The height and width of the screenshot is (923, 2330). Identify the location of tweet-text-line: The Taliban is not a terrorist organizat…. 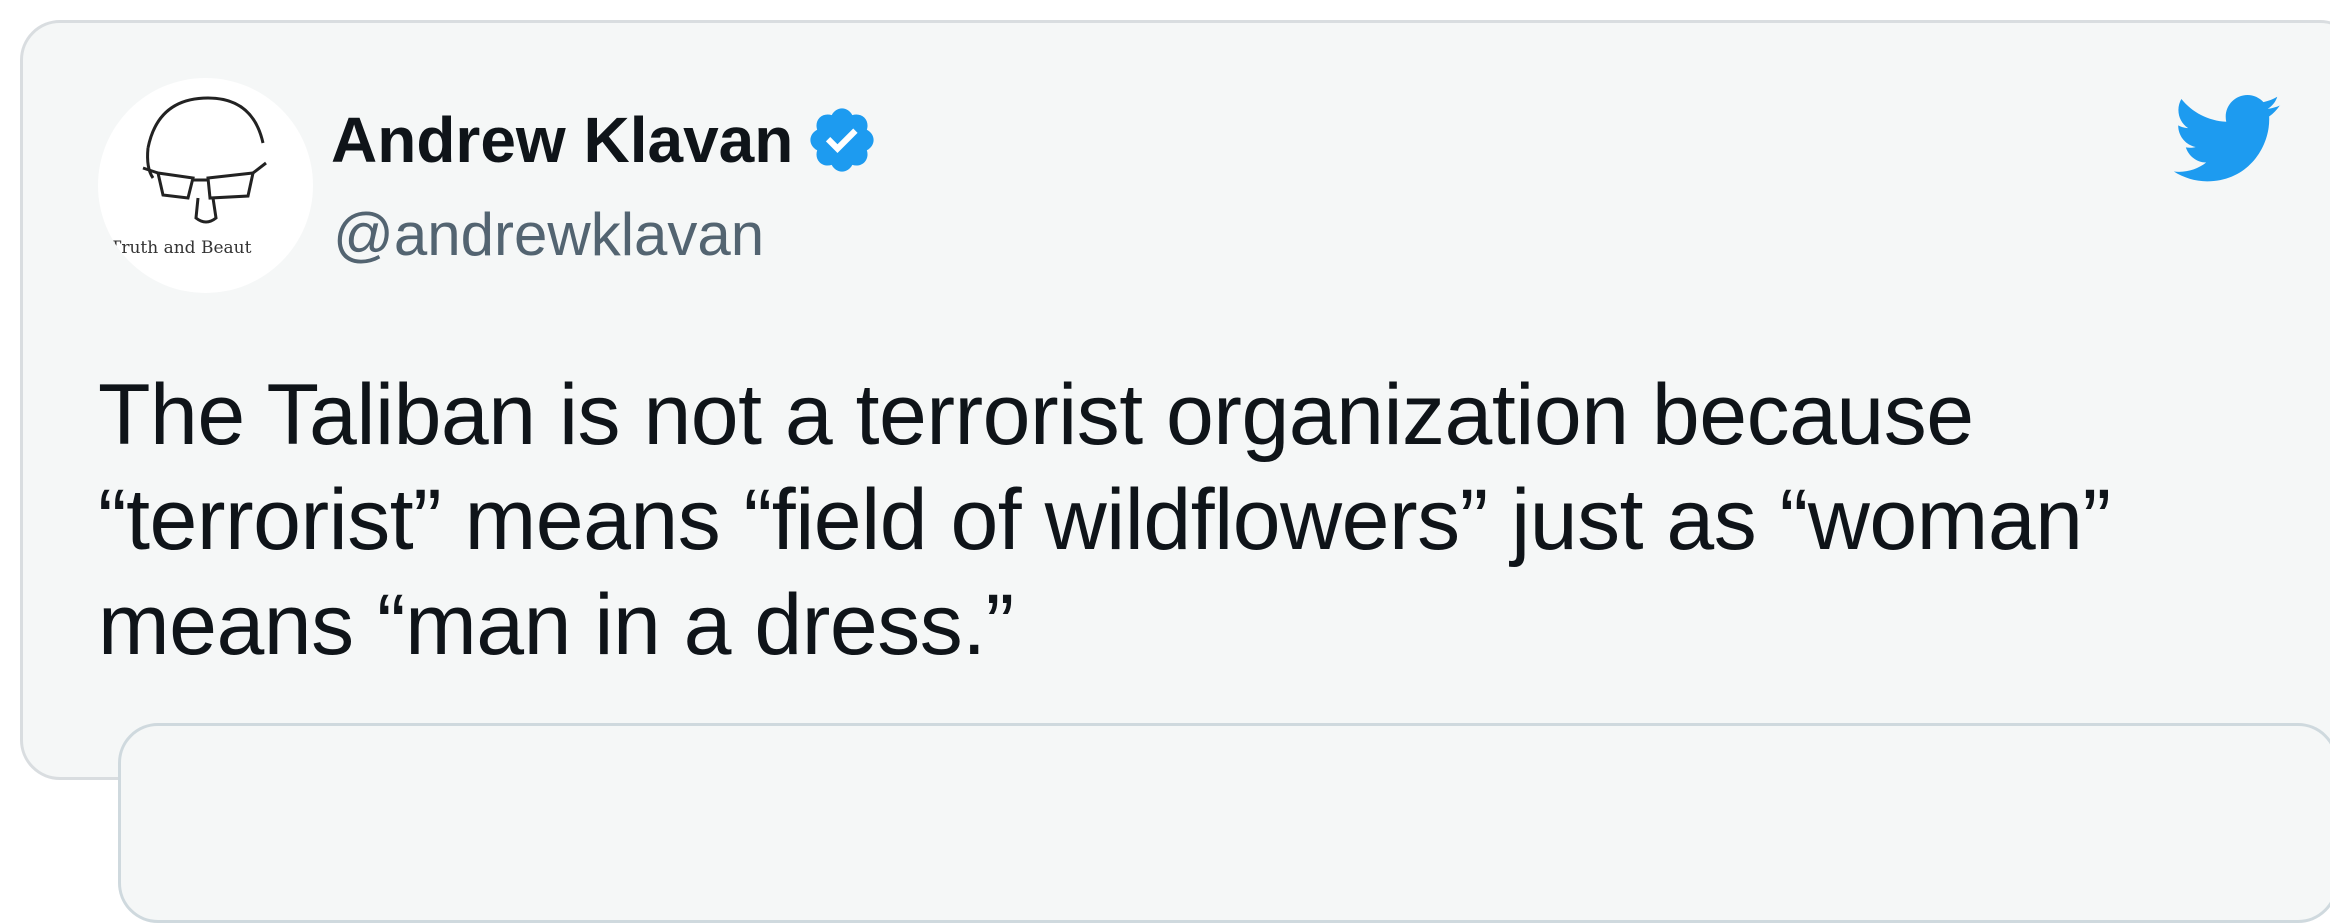
(1036, 415).